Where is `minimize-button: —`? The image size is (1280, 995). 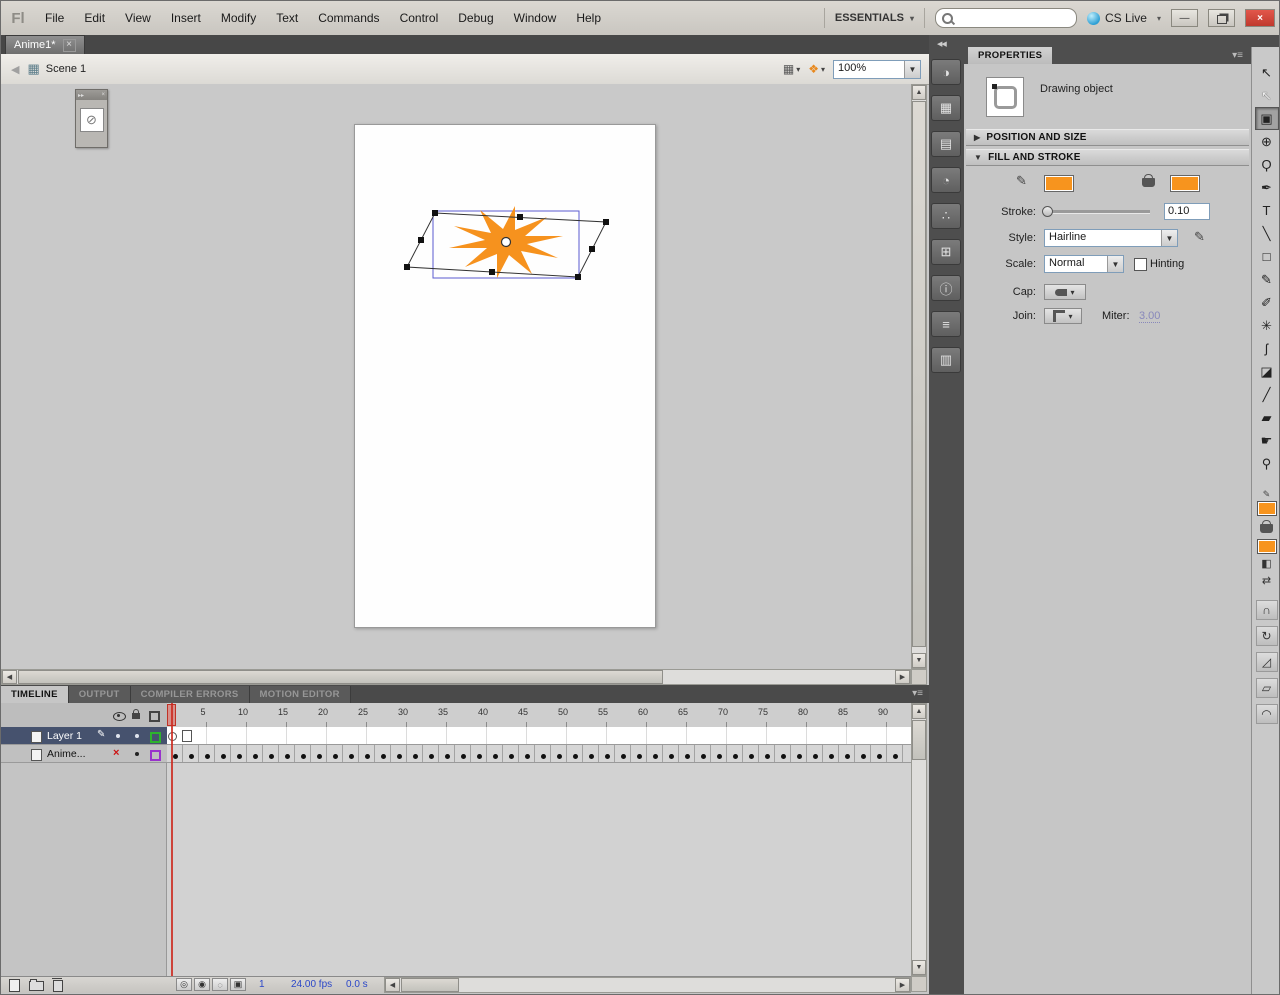
minimize-button: — is located at coordinates (1184, 18).